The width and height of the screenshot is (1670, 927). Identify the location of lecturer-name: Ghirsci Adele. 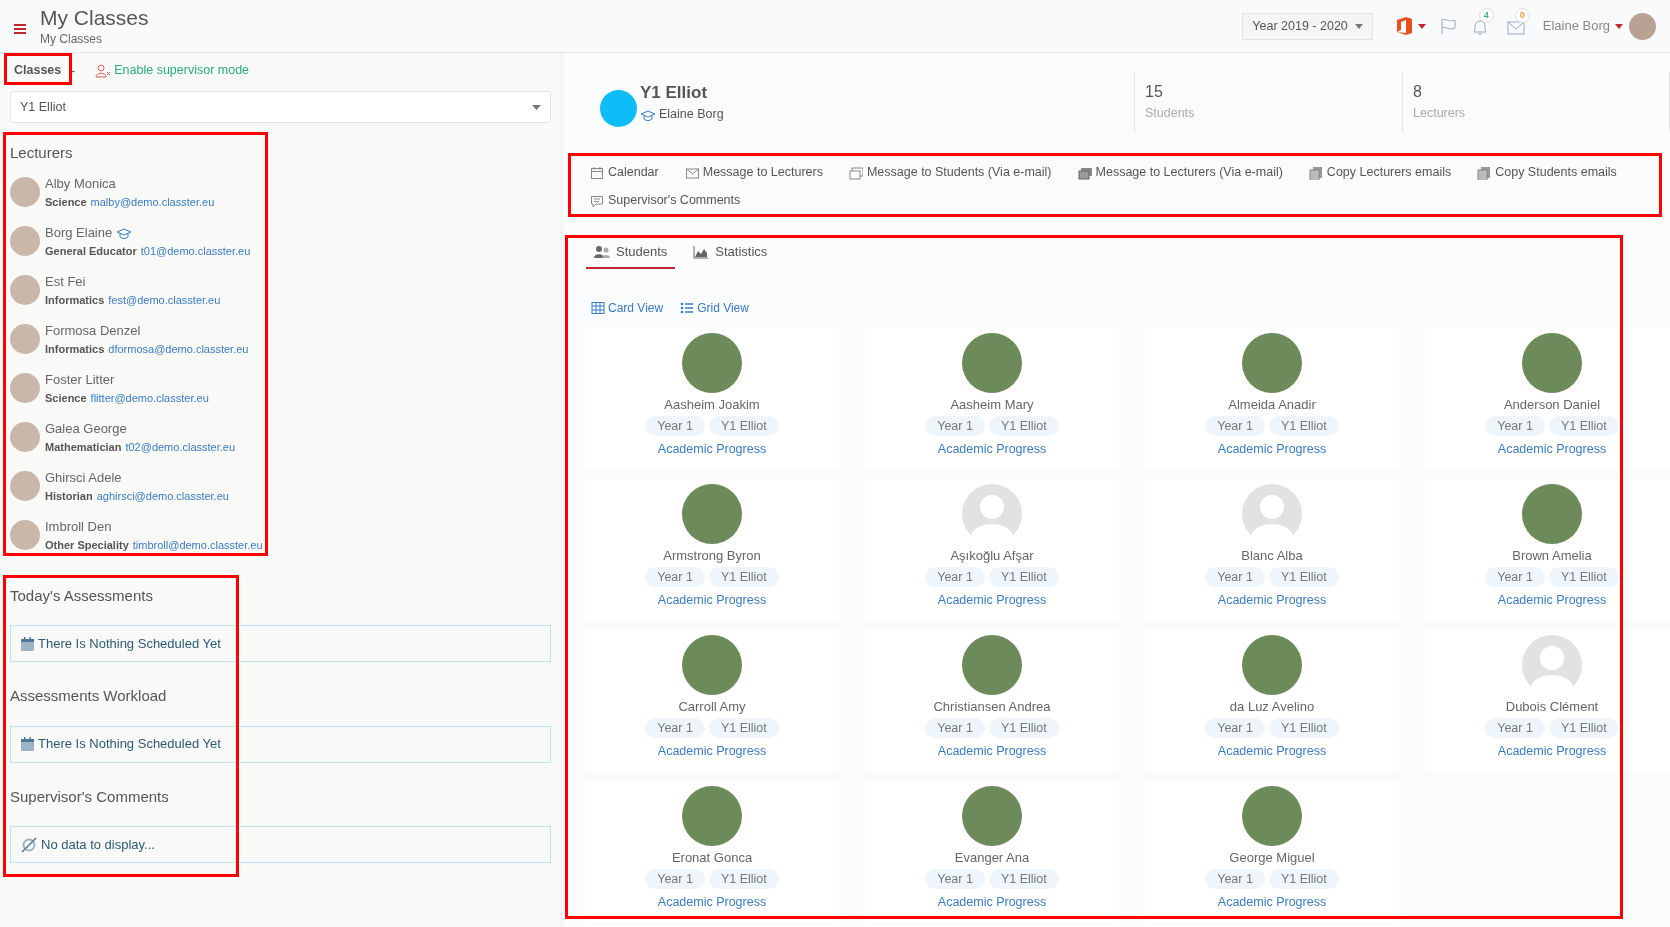
(83, 478).